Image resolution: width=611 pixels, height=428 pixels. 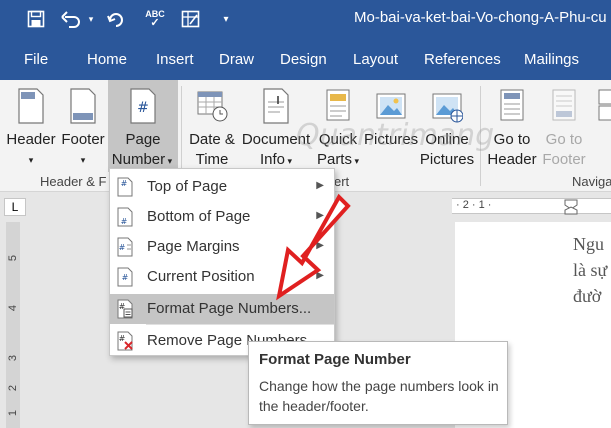 I want to click on remove-page-numbers-icon: #, so click(x=125, y=341).